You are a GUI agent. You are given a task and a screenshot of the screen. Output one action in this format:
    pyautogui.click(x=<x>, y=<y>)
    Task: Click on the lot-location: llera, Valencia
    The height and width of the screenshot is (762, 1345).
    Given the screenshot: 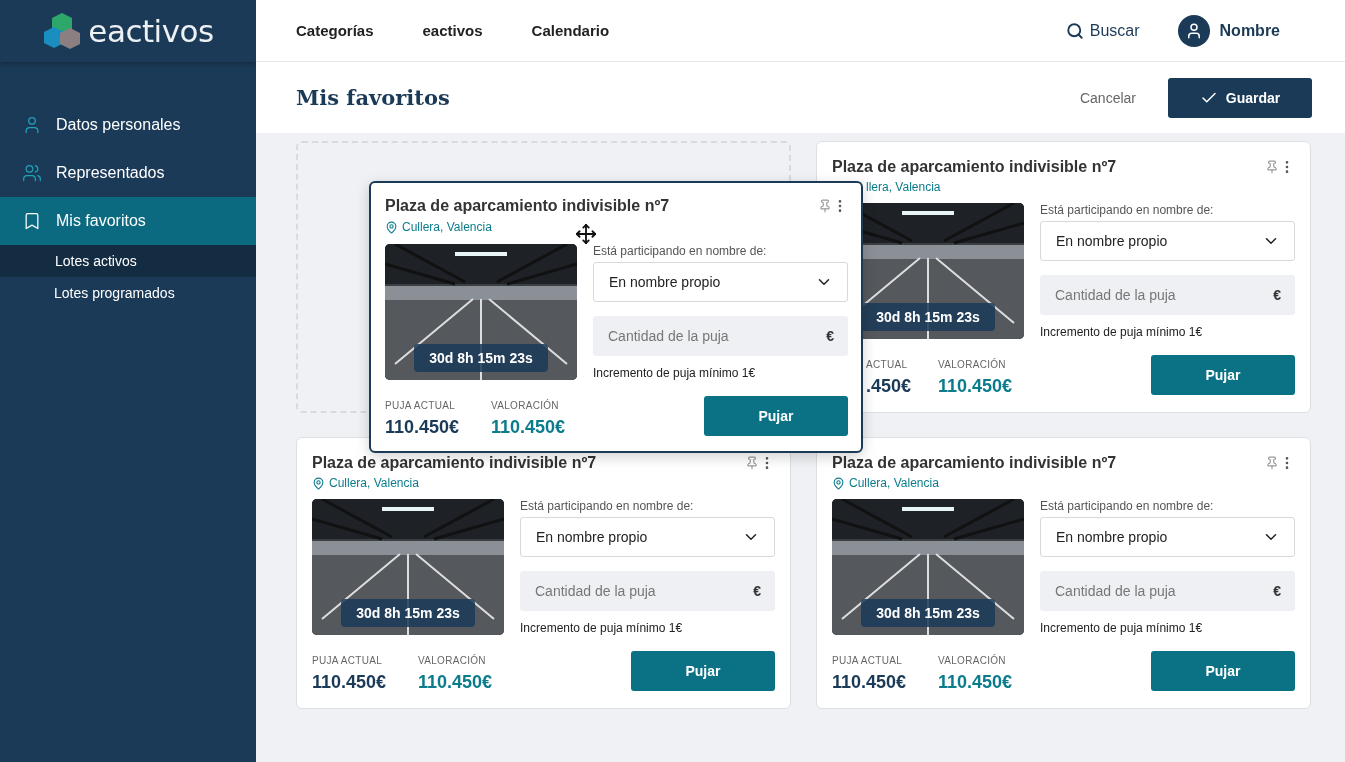 What is the action you would take?
    pyautogui.click(x=903, y=187)
    